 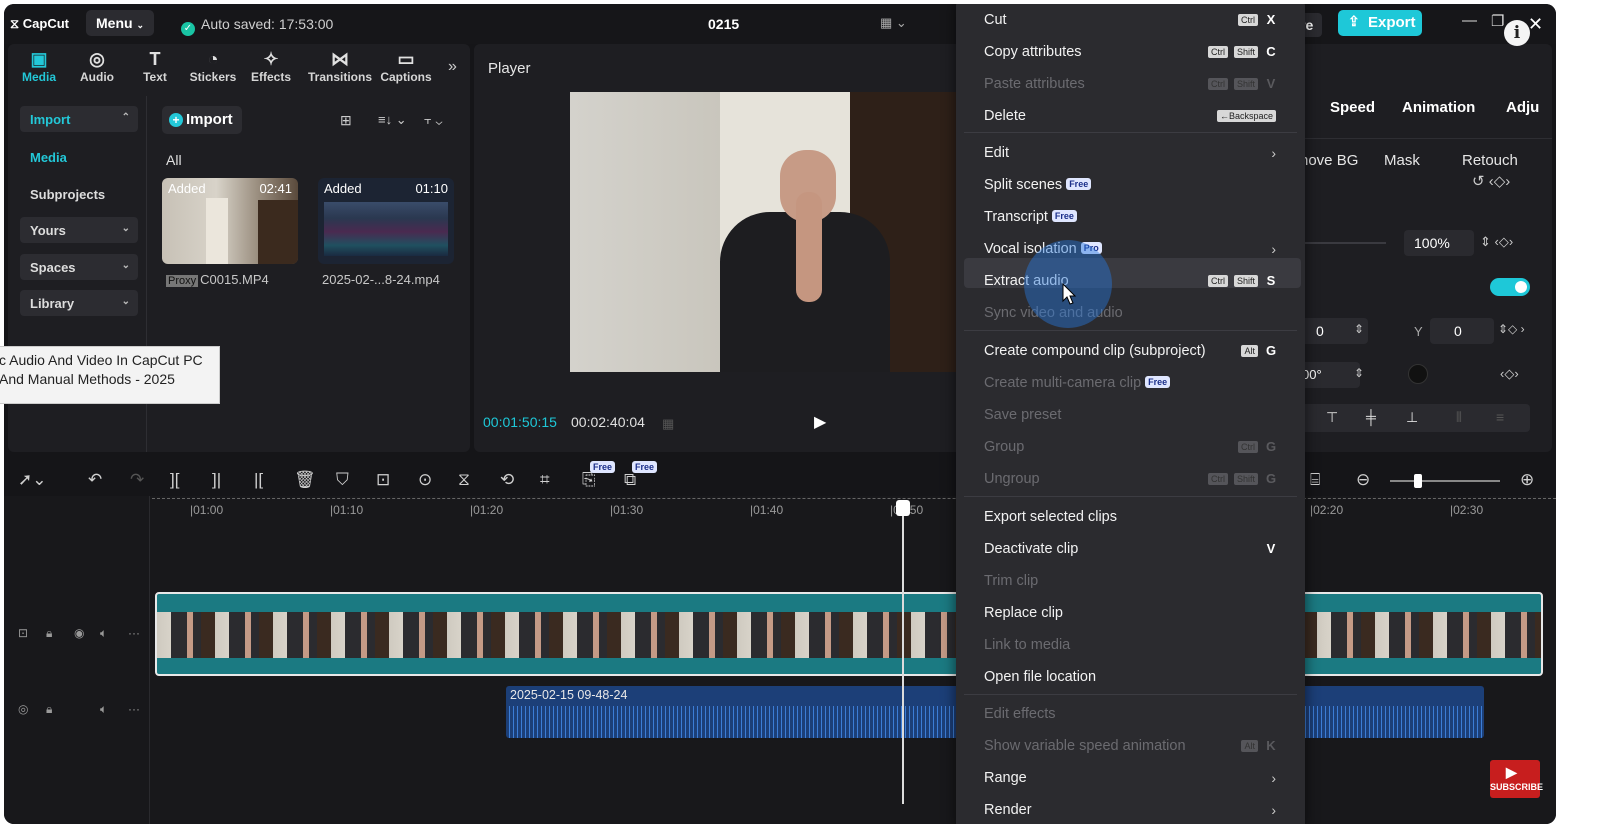 I want to click on menu-item-show-variable-speed: Show variable speed animation Alt K, so click(x=1139, y=746).